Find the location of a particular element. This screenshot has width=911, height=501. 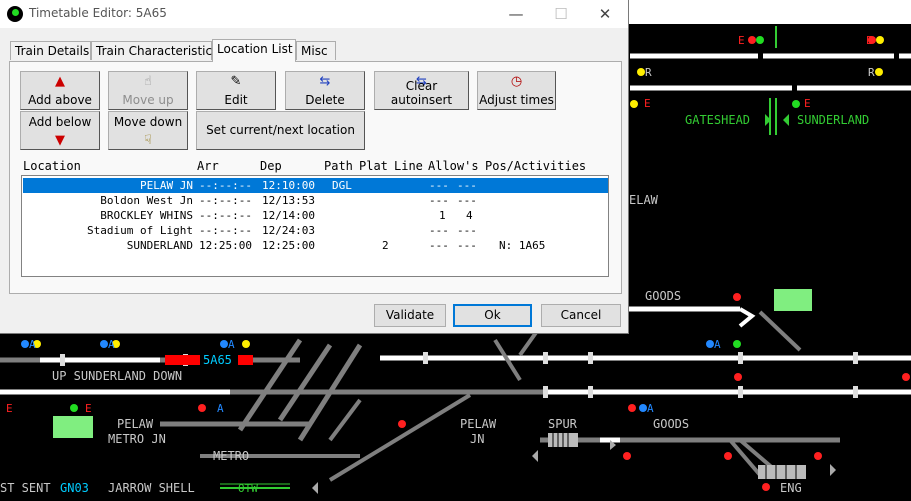

table-row: BROCKLEY WHINS --:--:-- 12/14:00 1 4 is located at coordinates (315, 215).